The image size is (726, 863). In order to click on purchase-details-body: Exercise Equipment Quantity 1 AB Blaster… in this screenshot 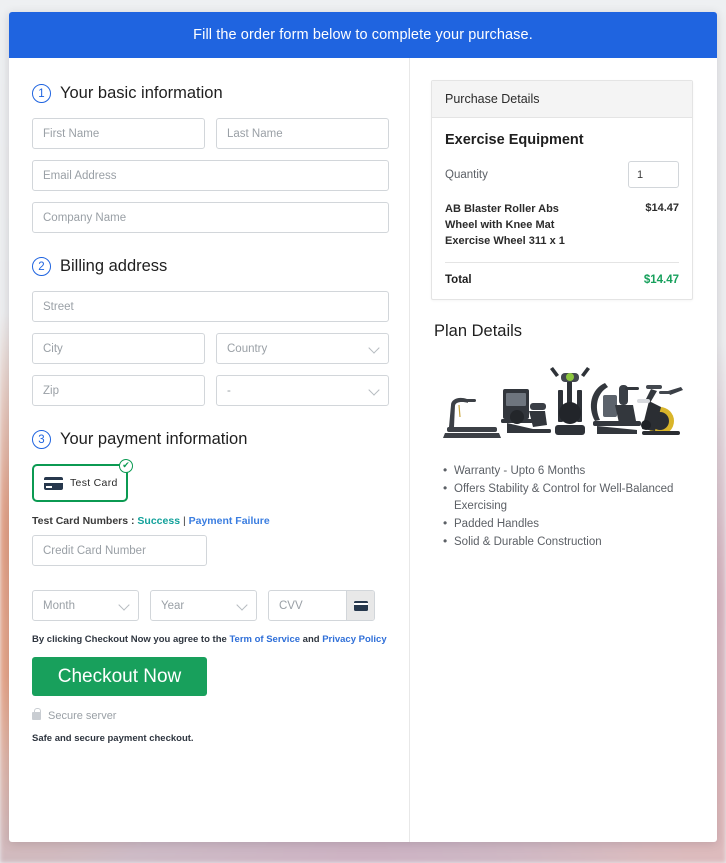, I will do `click(562, 208)`.